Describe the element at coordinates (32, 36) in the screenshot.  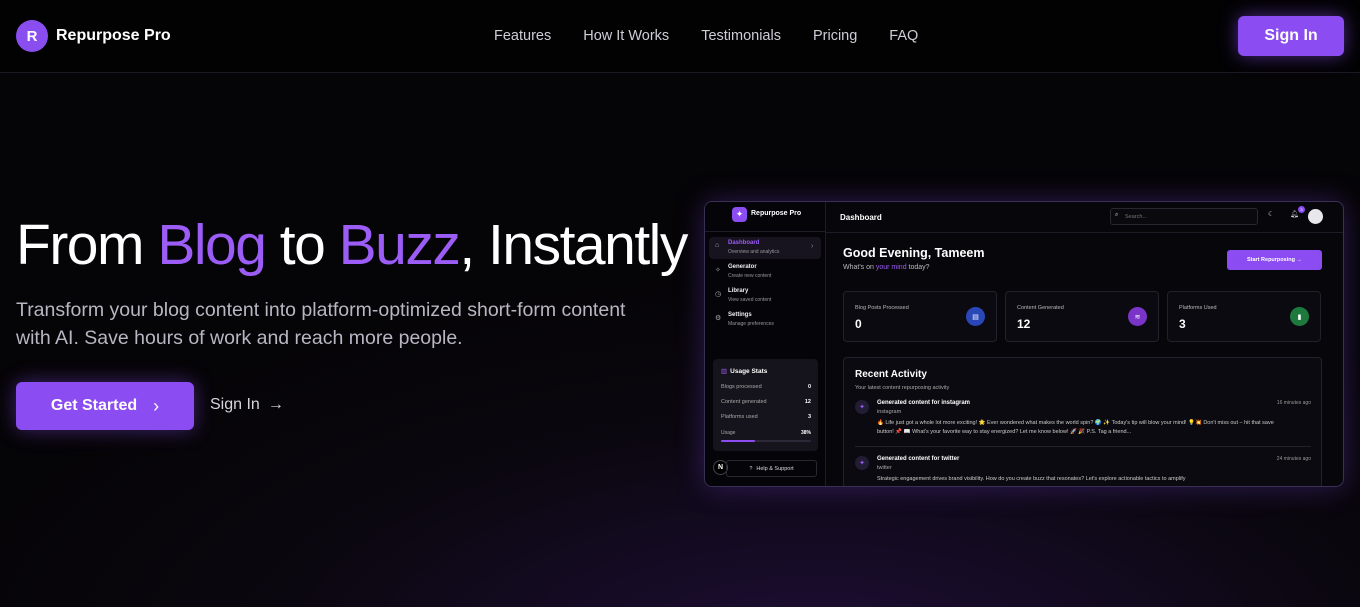
I see `logo-mark: R` at that location.